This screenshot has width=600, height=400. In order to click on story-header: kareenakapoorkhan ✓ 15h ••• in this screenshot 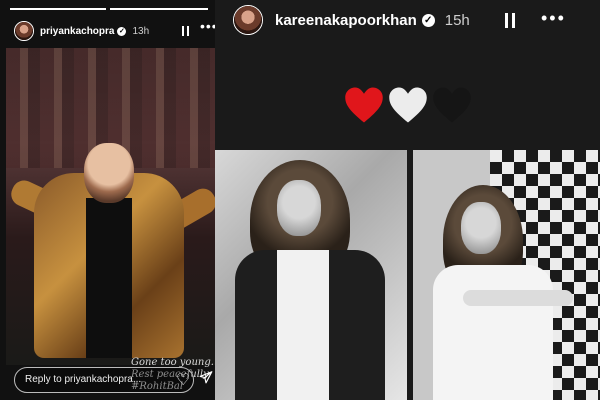, I will do `click(416, 20)`.